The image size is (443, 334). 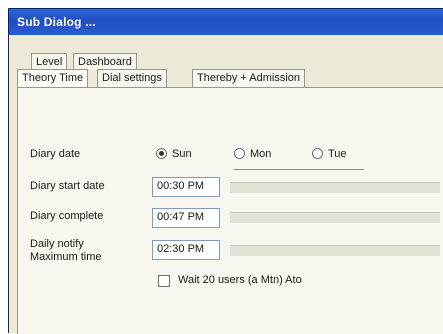 What do you see at coordinates (182, 154) in the screenshot?
I see `day-label-sun: Sun` at bounding box center [182, 154].